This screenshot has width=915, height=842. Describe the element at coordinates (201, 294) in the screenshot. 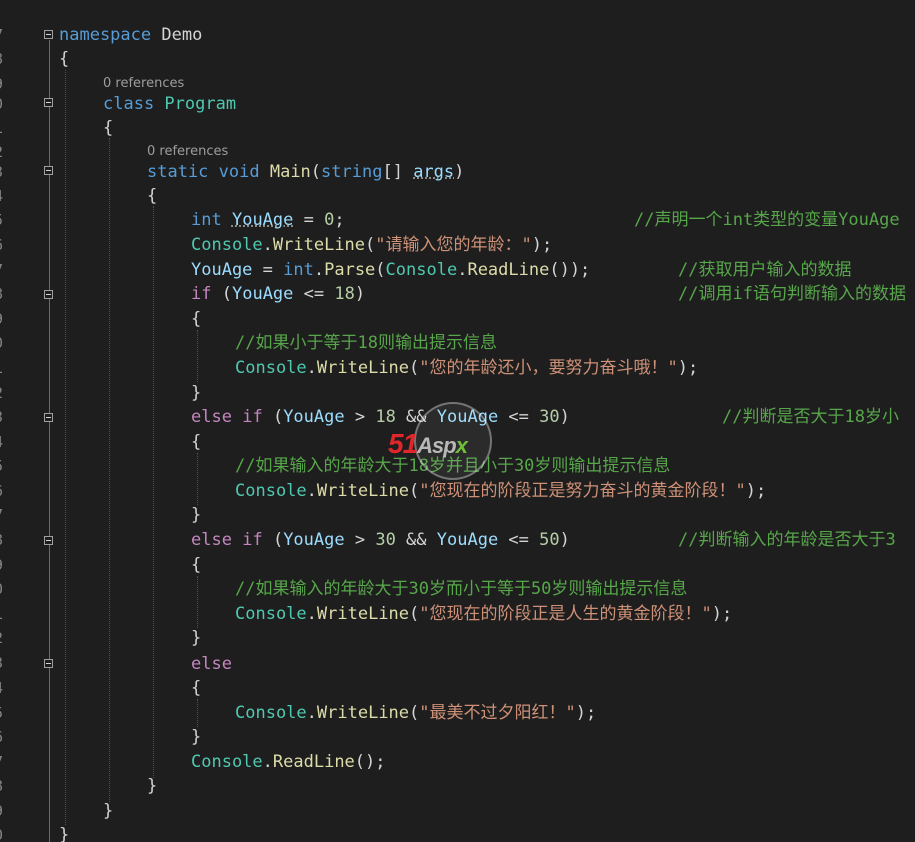

I see `keyword: if` at that location.